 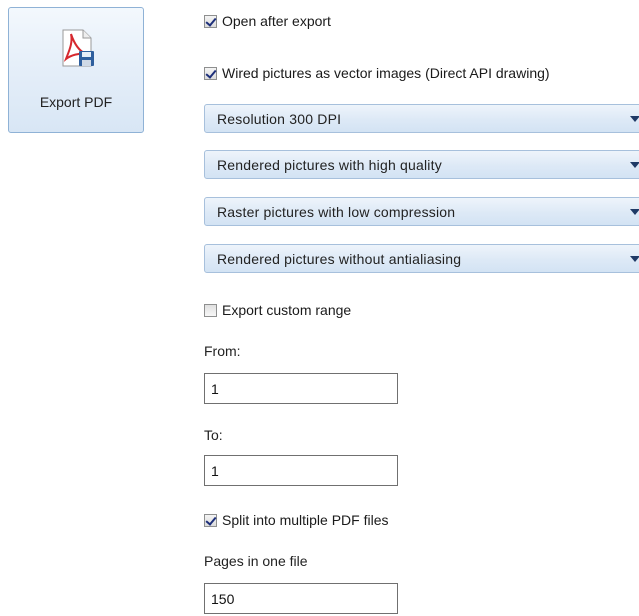 What do you see at coordinates (336, 212) in the screenshot?
I see `raster-compression-value: Raster pictures with low compression` at bounding box center [336, 212].